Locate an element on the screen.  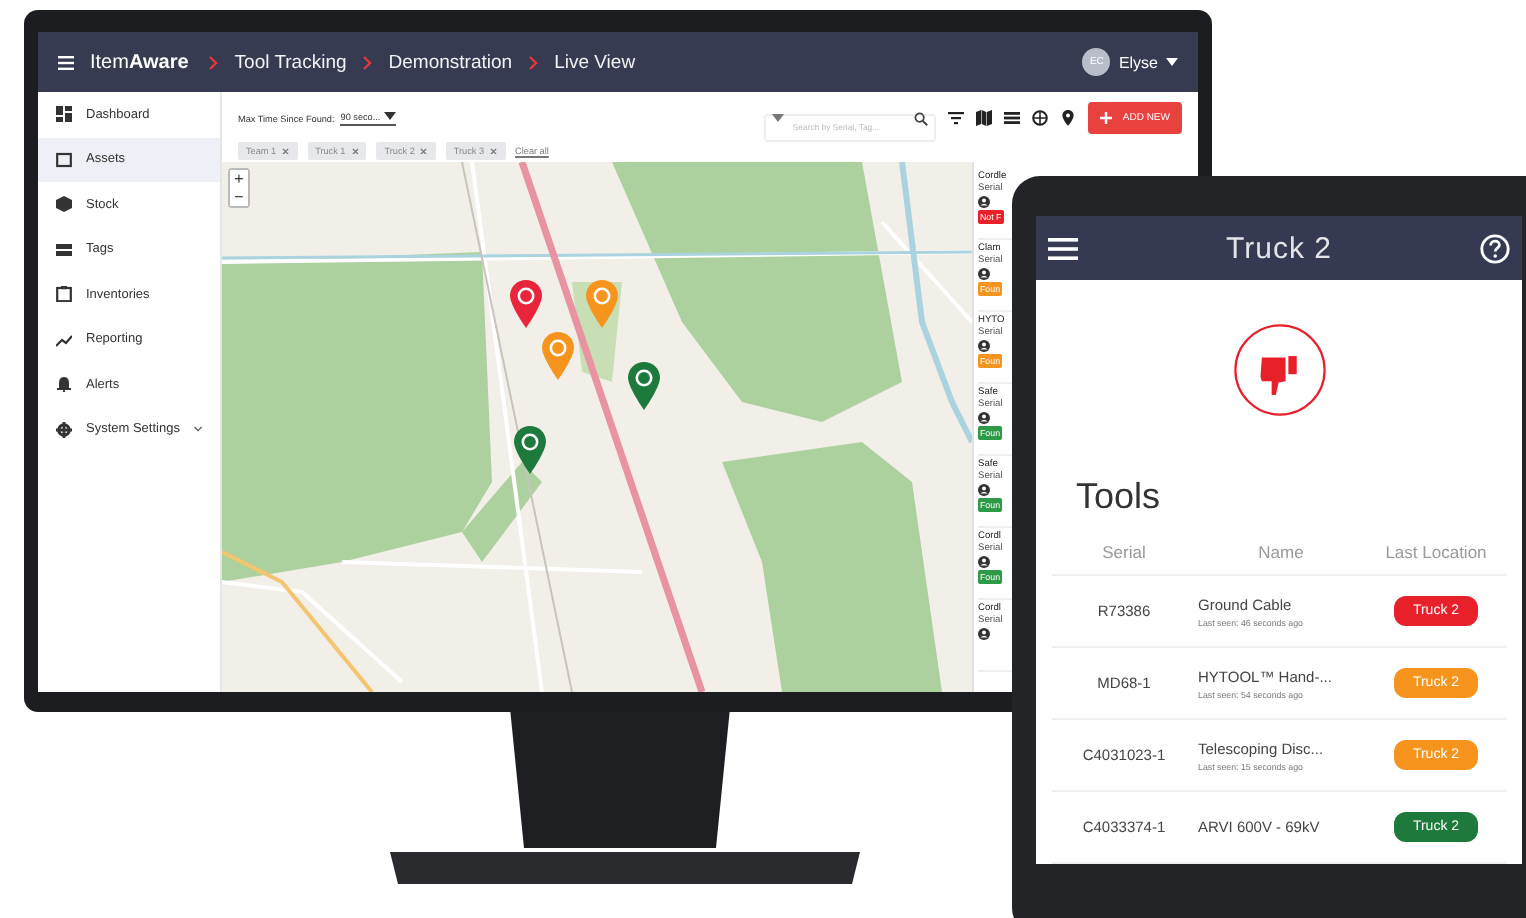
breadcrumb-link: Live View is located at coordinates (595, 62).